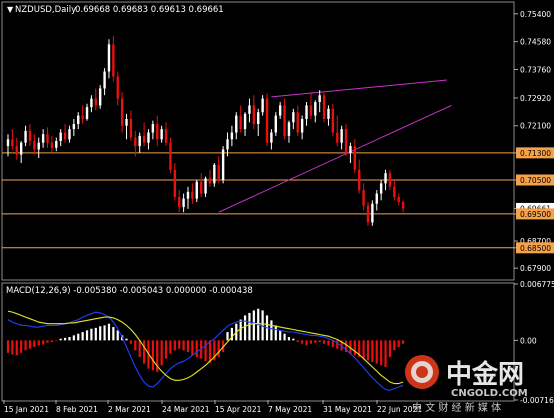  Describe the element at coordinates (528, 340) in the screenshot. I see `macd-tick-label: 0.00` at that location.